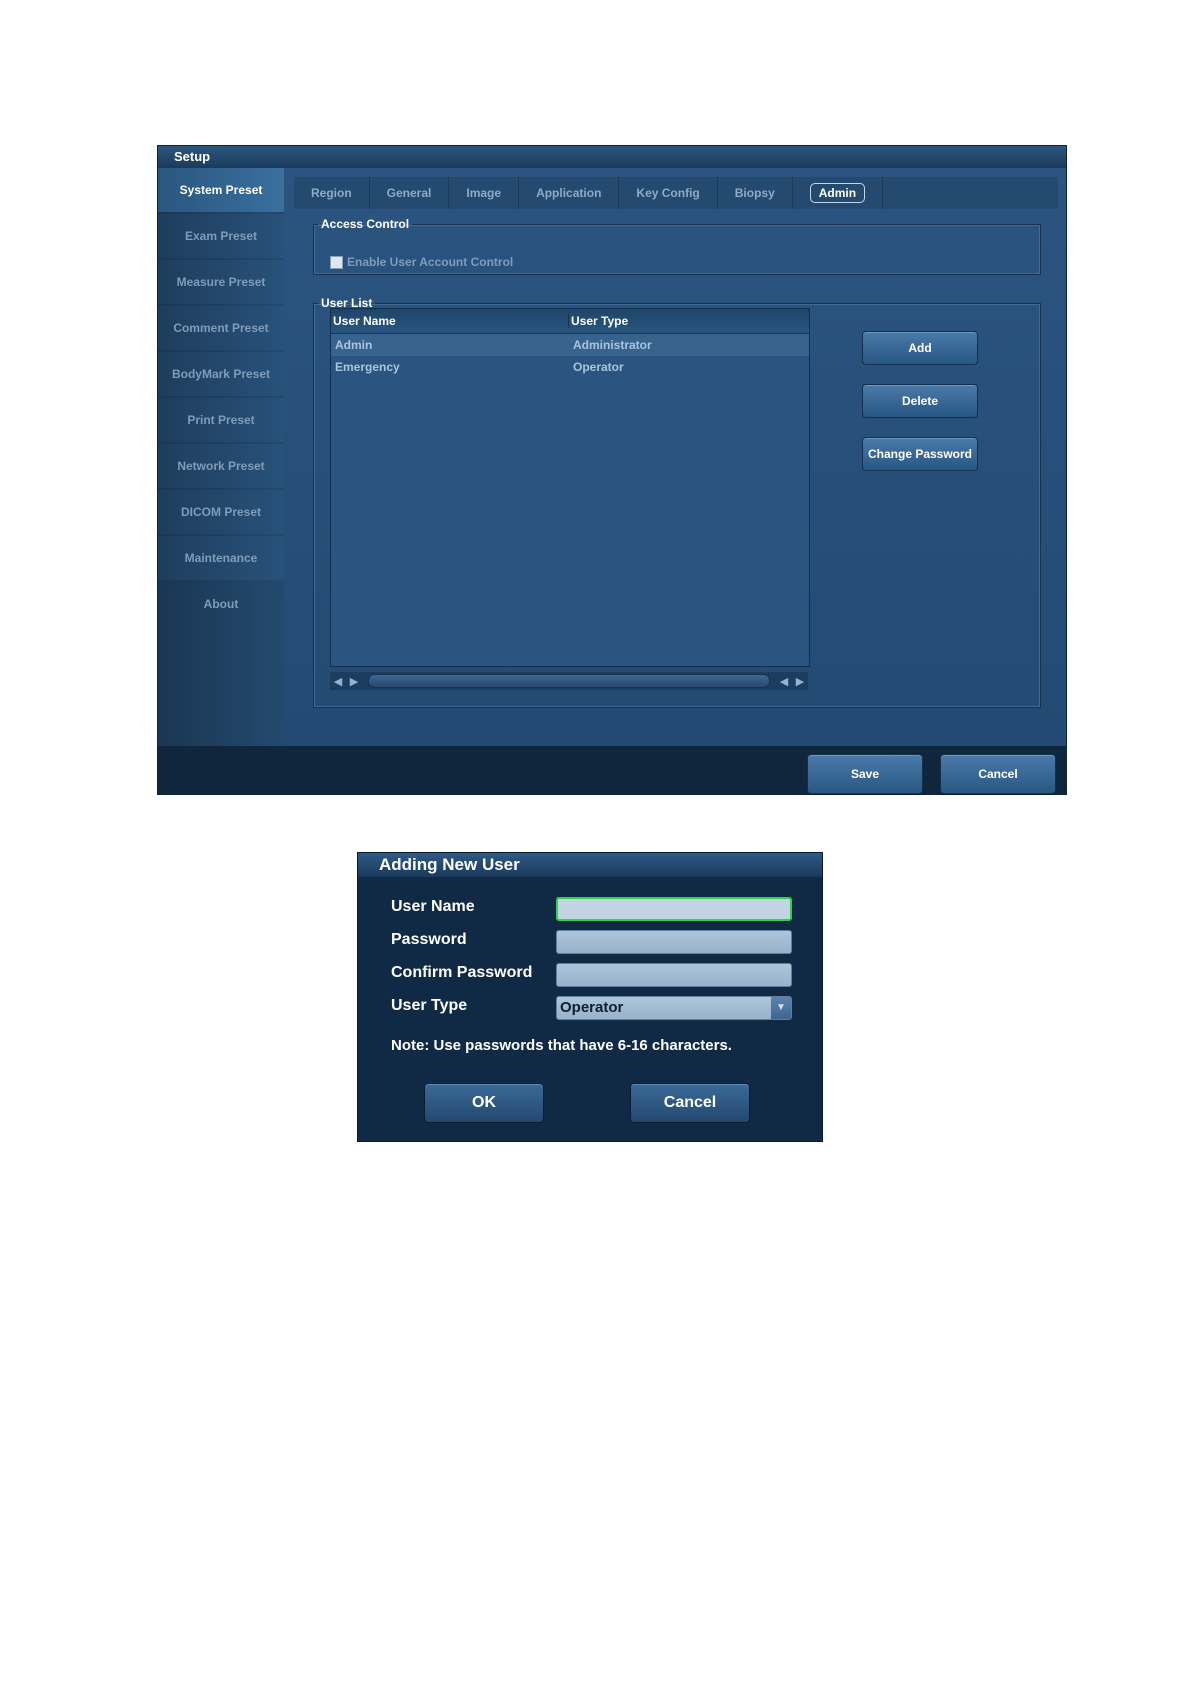 Image resolution: width=1191 pixels, height=1684 pixels. What do you see at coordinates (570, 367) in the screenshot?
I see `table-row: Emergency Operator` at bounding box center [570, 367].